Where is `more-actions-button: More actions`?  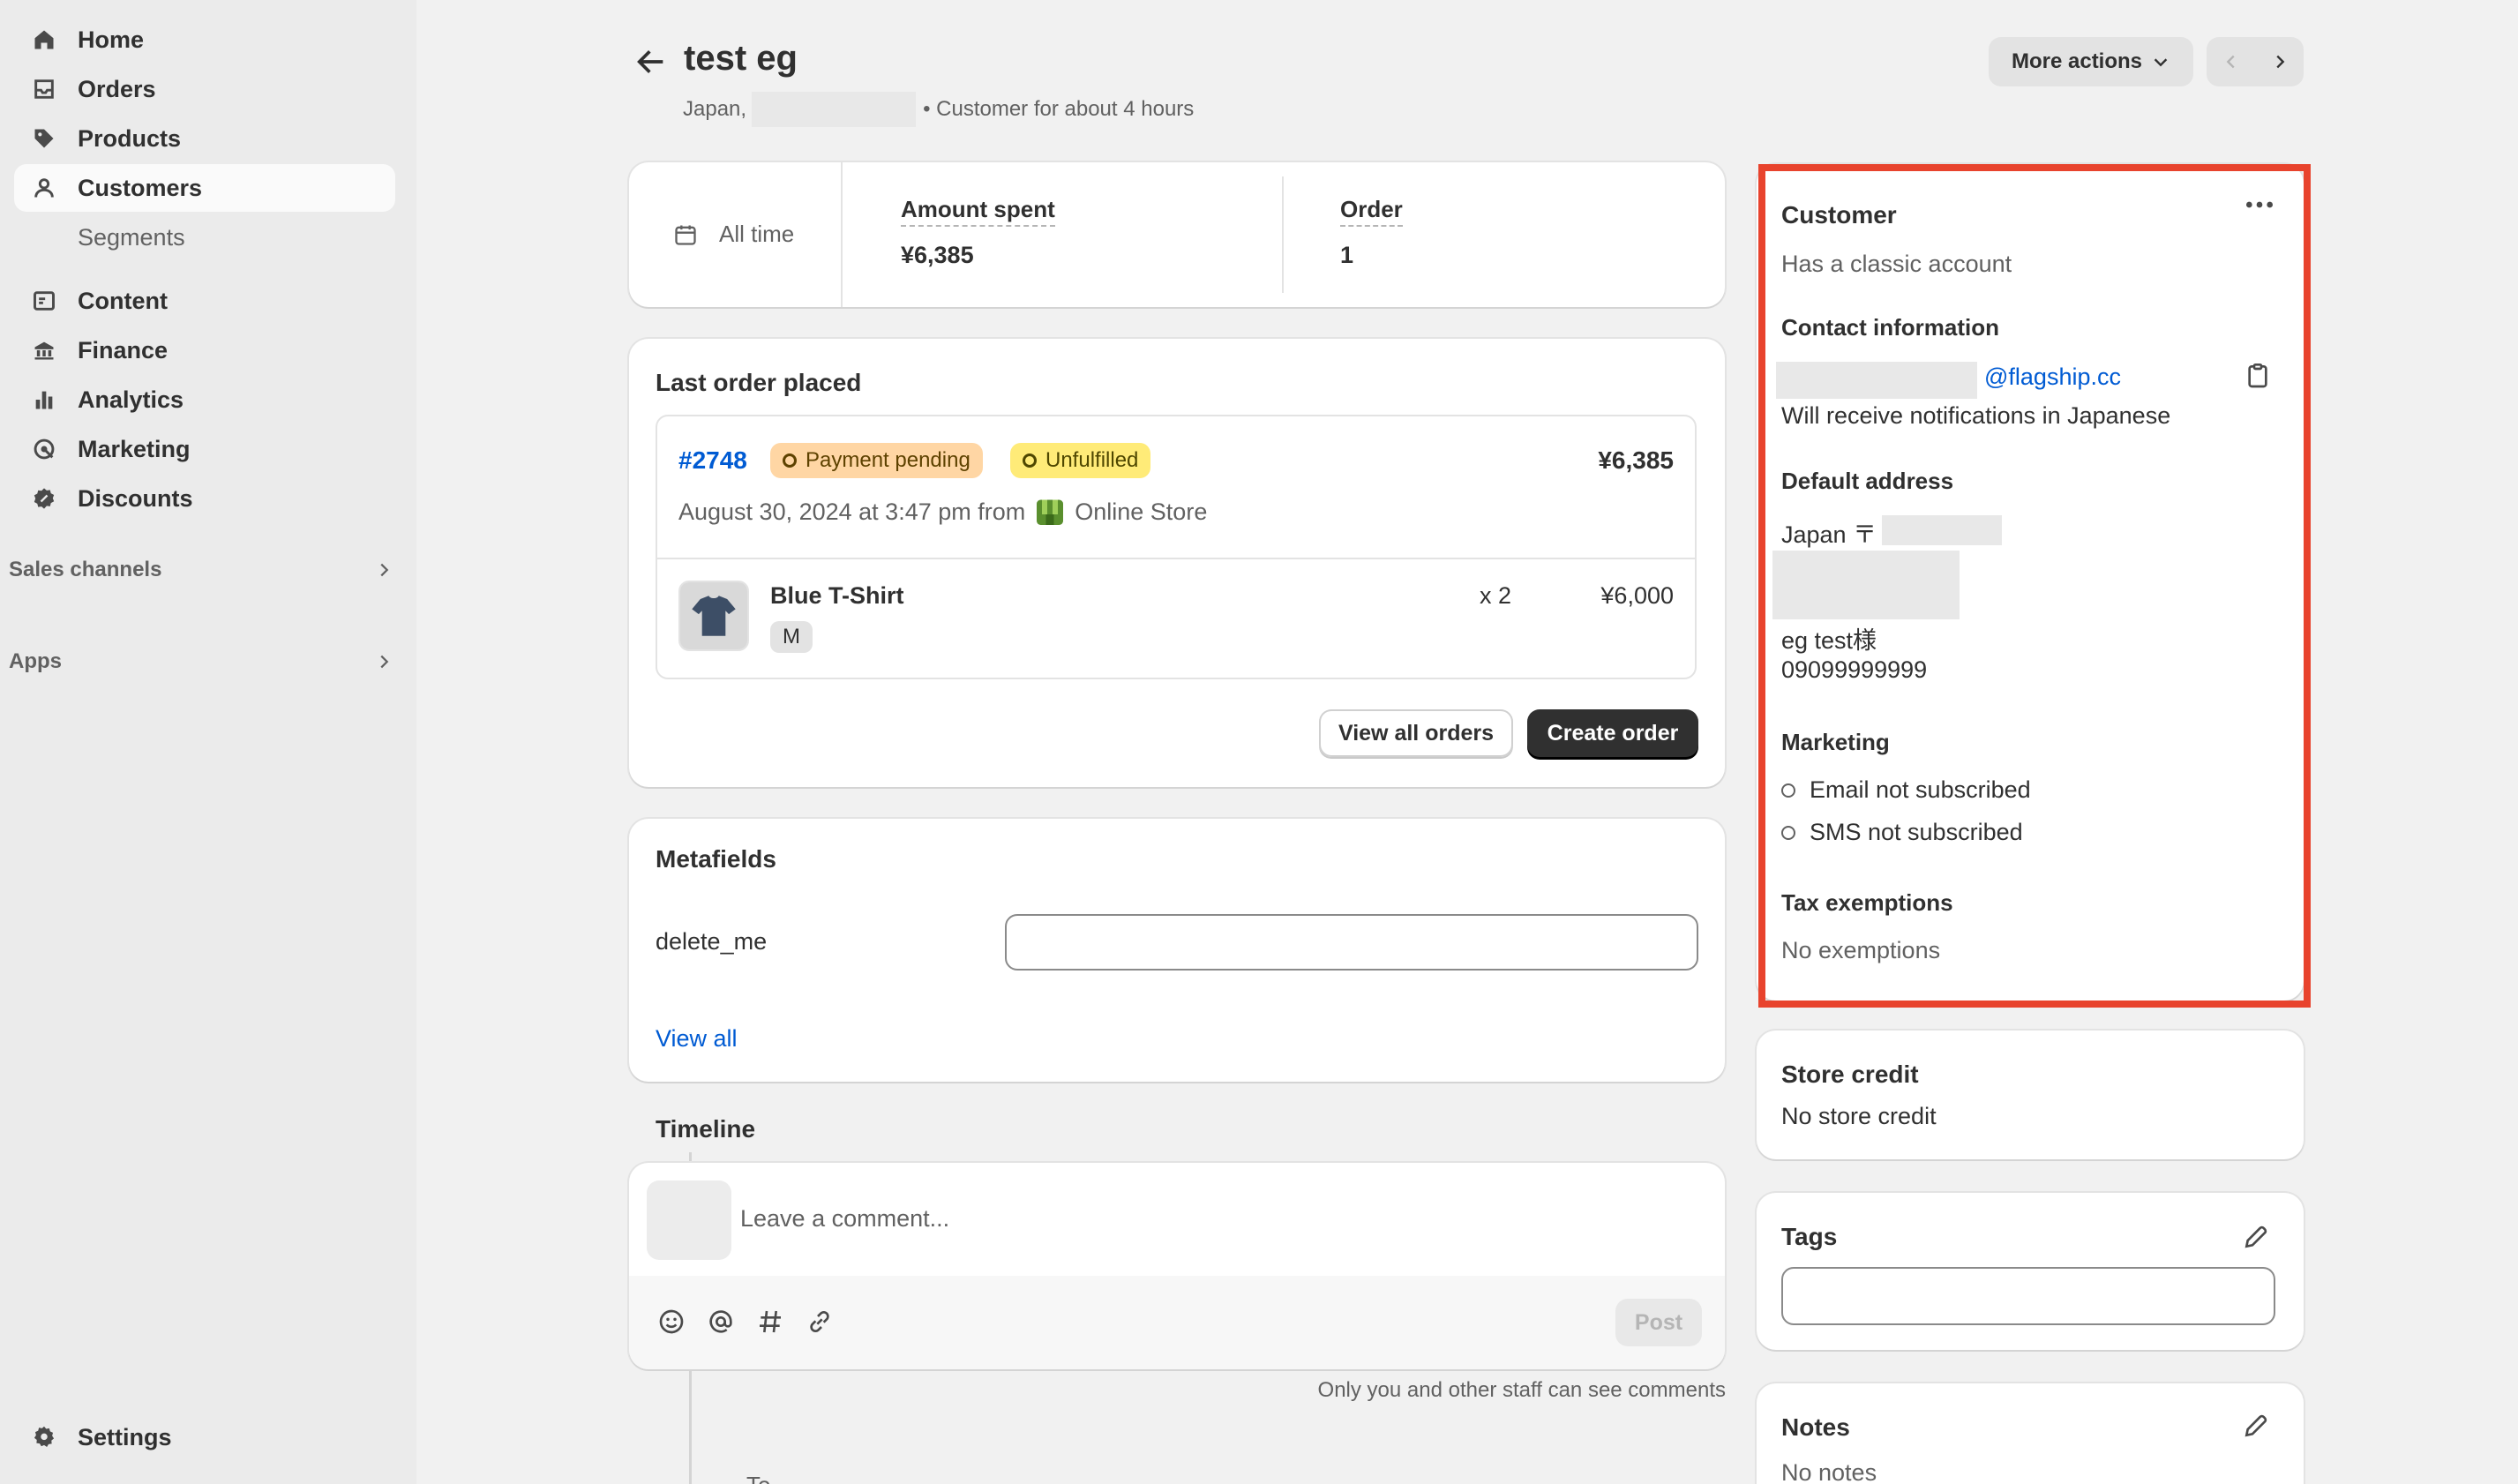 more-actions-button: More actions is located at coordinates (2091, 62).